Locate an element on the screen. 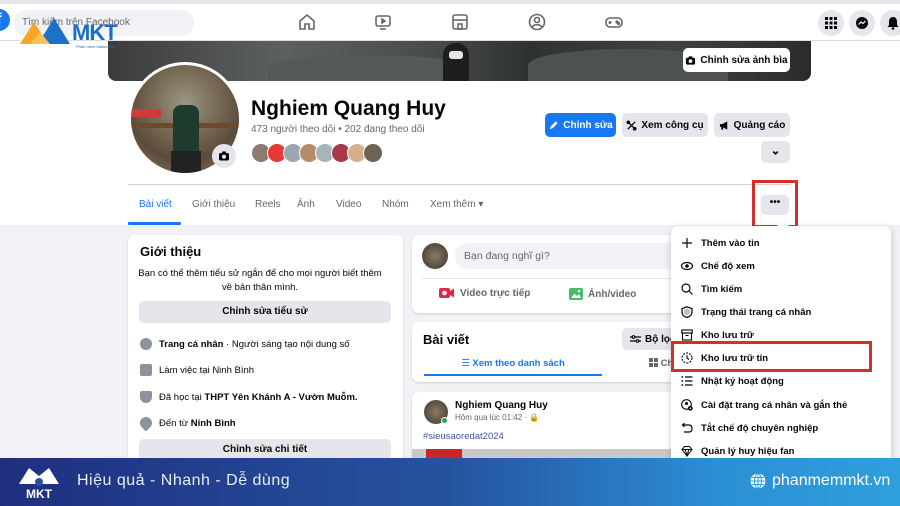 The image size is (900, 506). tab-about: Giới thiệu is located at coordinates (213, 204).